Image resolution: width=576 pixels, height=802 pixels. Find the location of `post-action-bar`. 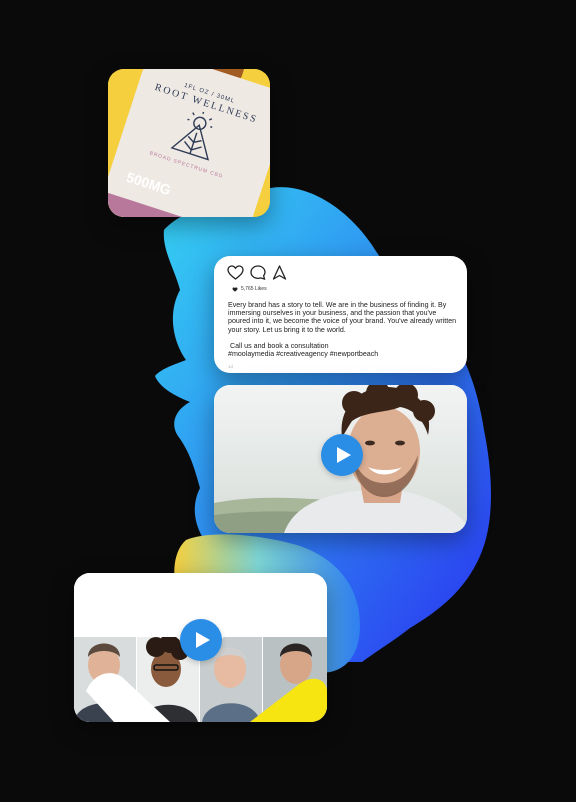

post-action-bar is located at coordinates (257, 272).